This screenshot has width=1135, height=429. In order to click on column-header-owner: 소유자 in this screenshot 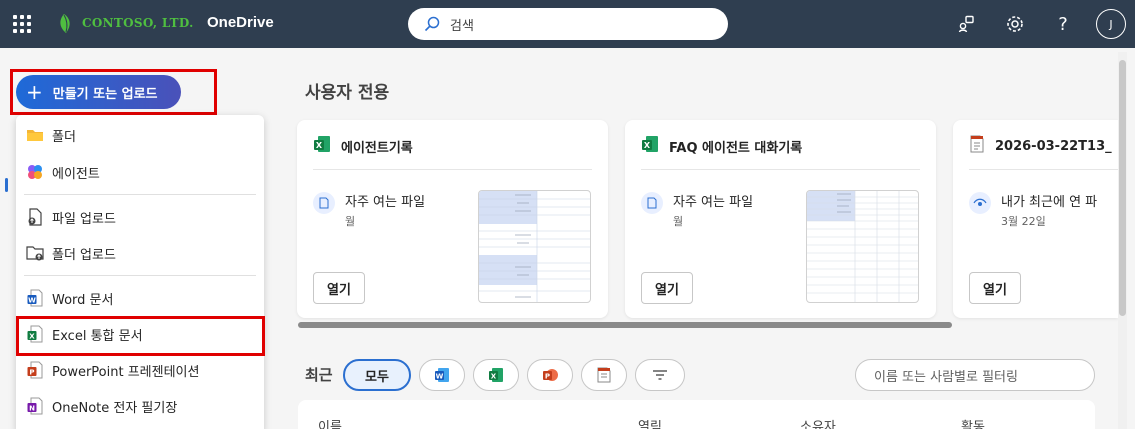, I will do `click(818, 422)`.